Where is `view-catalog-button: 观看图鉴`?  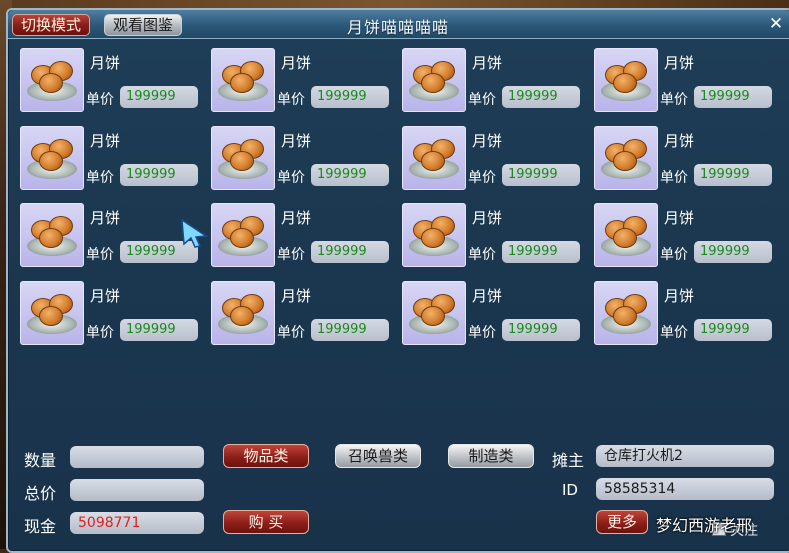 view-catalog-button: 观看图鉴 is located at coordinates (143, 25).